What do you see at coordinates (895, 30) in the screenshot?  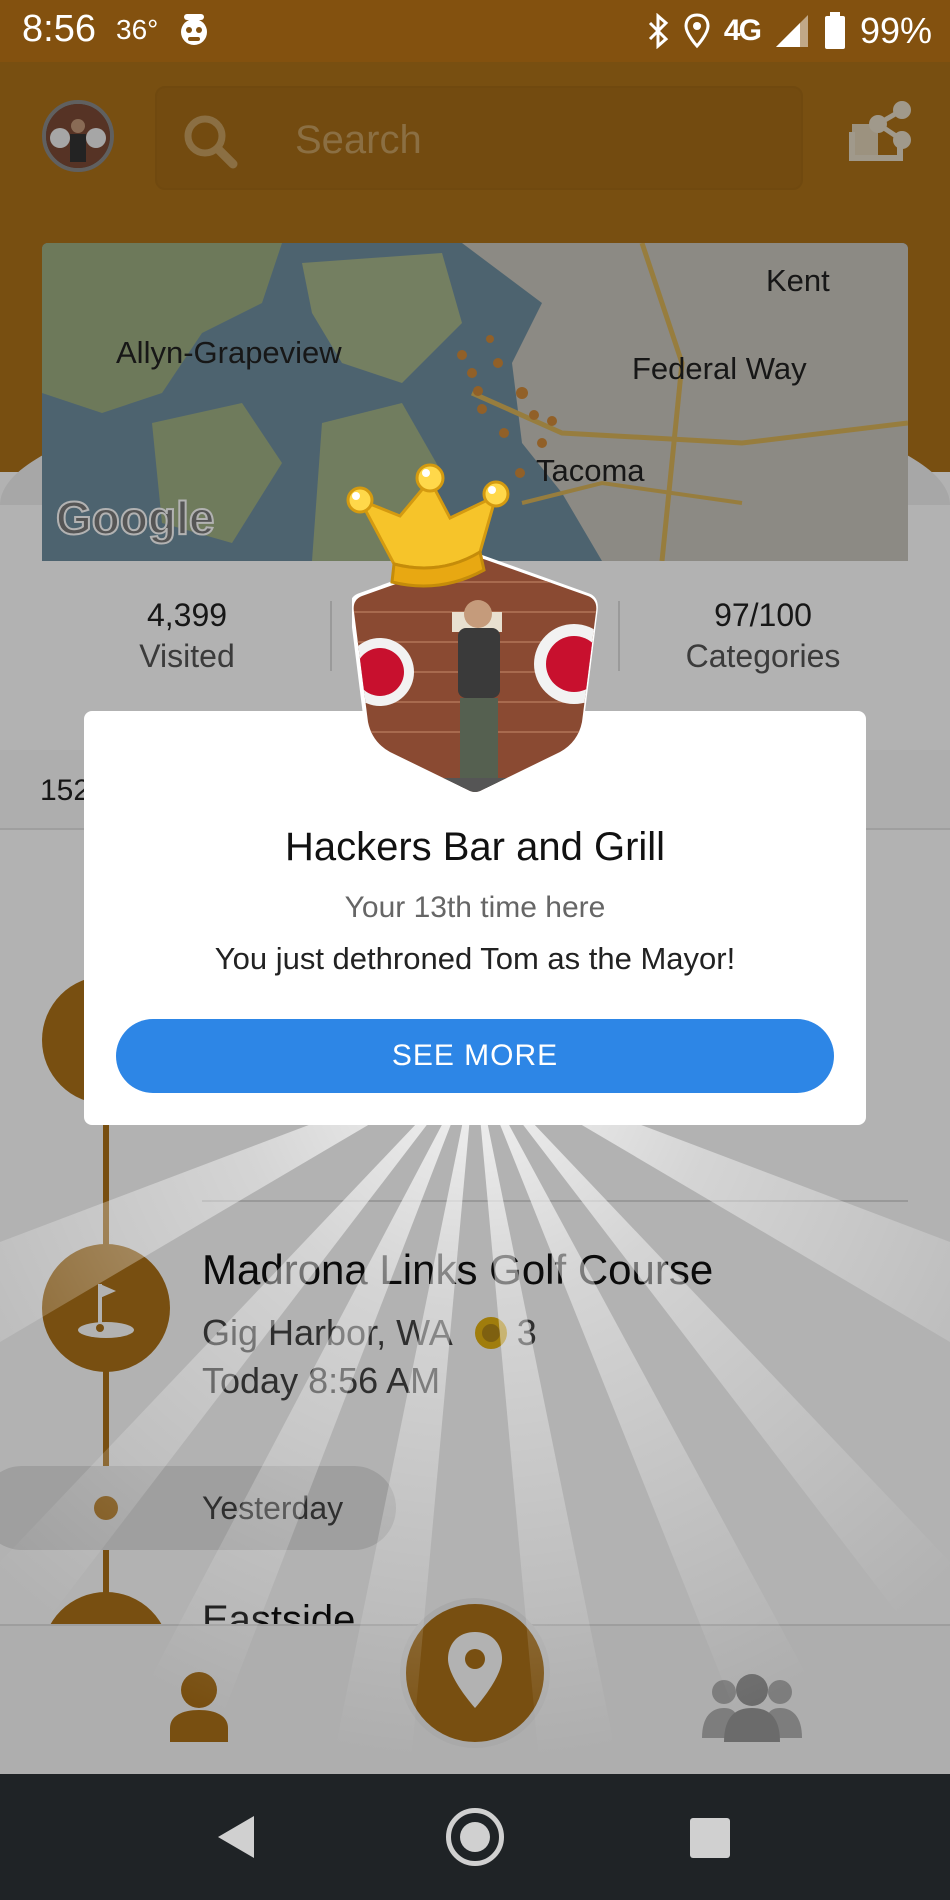 I see `battery-level: 99%` at bounding box center [895, 30].